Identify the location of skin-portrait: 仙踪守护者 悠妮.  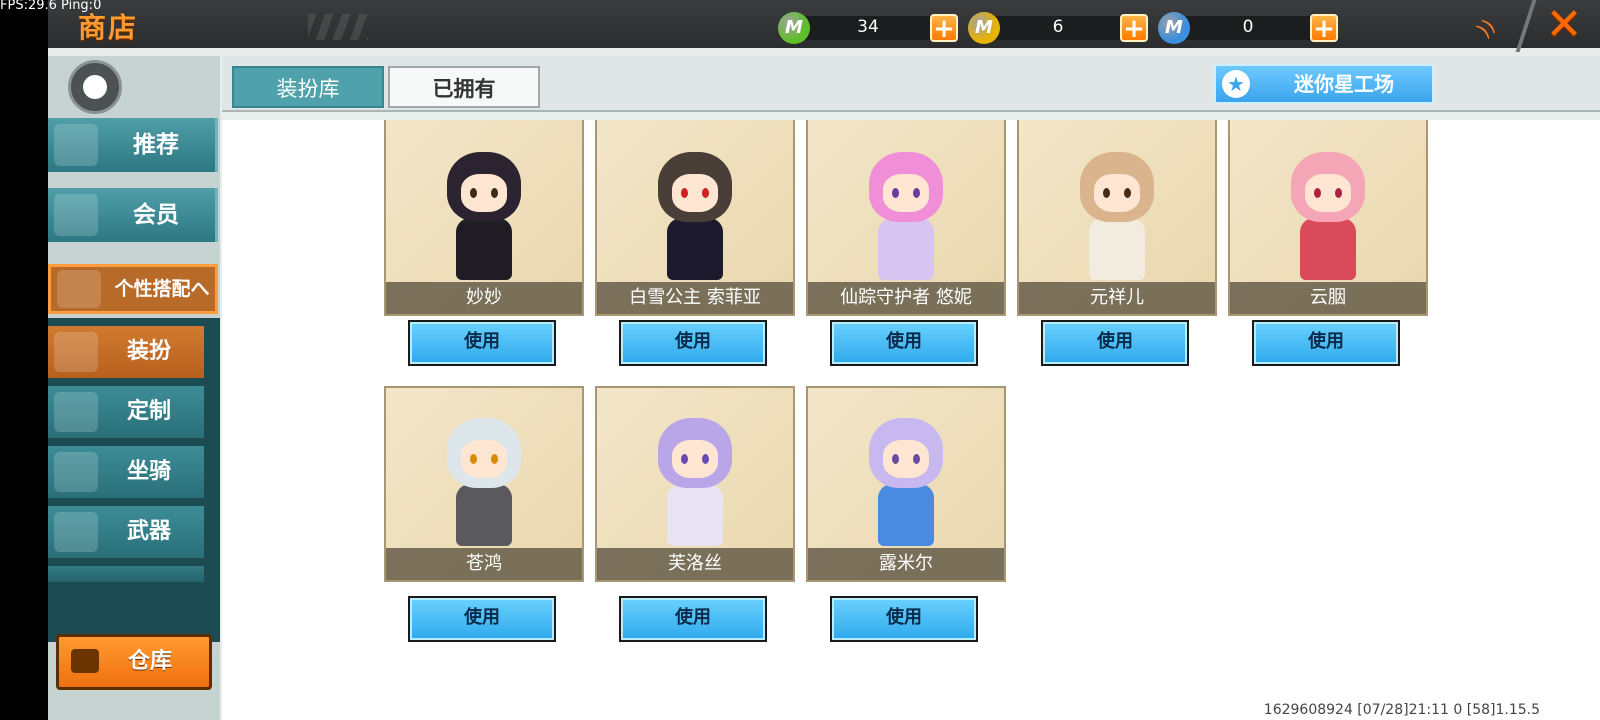
(906, 218).